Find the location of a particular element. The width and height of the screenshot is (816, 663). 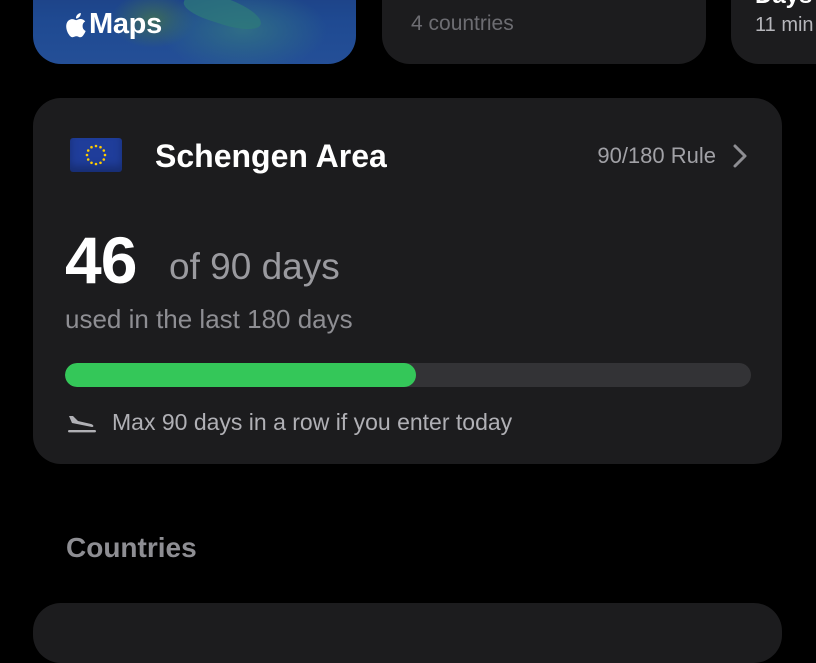

countries-list-card is located at coordinates (407, 633).